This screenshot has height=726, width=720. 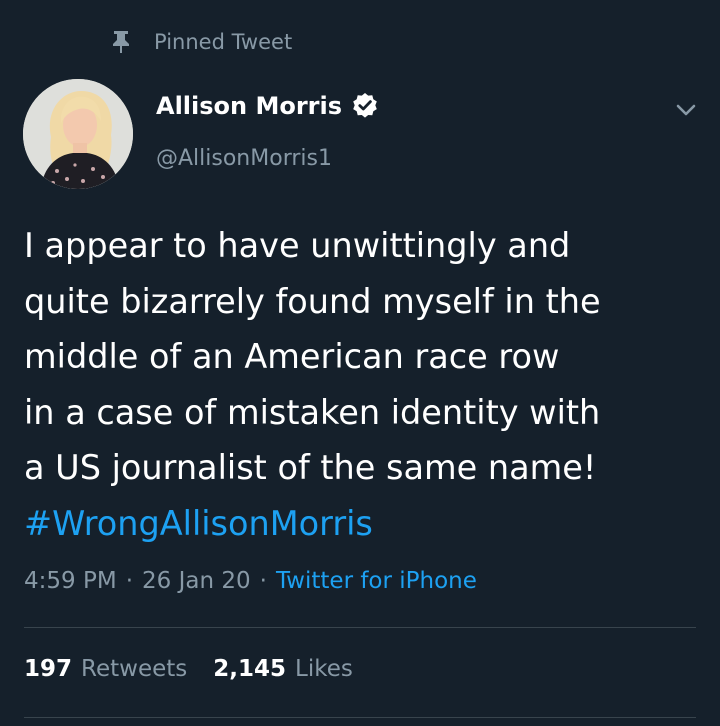 What do you see at coordinates (312, 301) in the screenshot?
I see `tweet-line: quite bizarrely found myself in the` at bounding box center [312, 301].